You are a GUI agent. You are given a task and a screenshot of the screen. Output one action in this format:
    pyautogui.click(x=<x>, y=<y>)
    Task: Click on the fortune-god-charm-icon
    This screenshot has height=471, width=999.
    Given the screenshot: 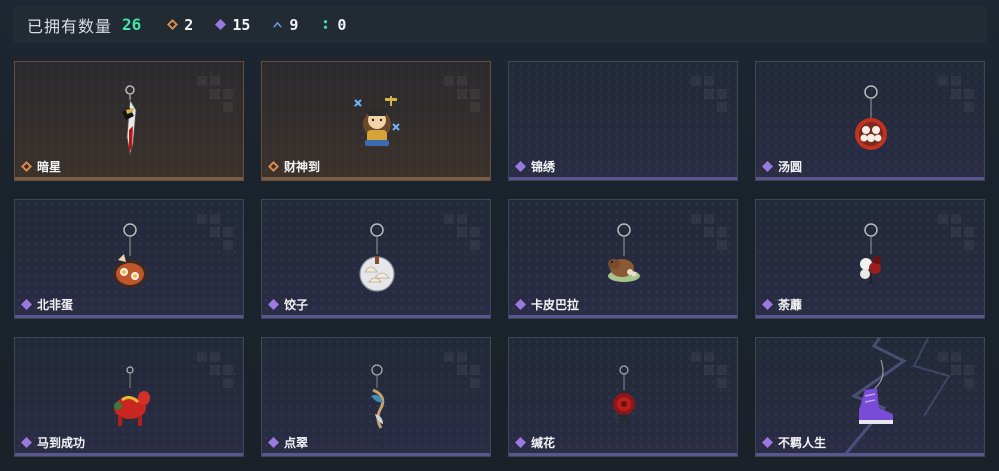 What is the action you would take?
    pyautogui.click(x=377, y=122)
    